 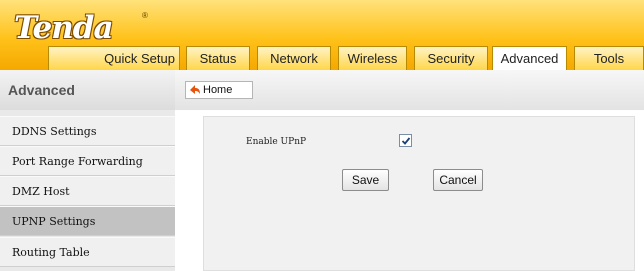 What do you see at coordinates (372, 58) in the screenshot?
I see `tab-wireless: Wireless` at bounding box center [372, 58].